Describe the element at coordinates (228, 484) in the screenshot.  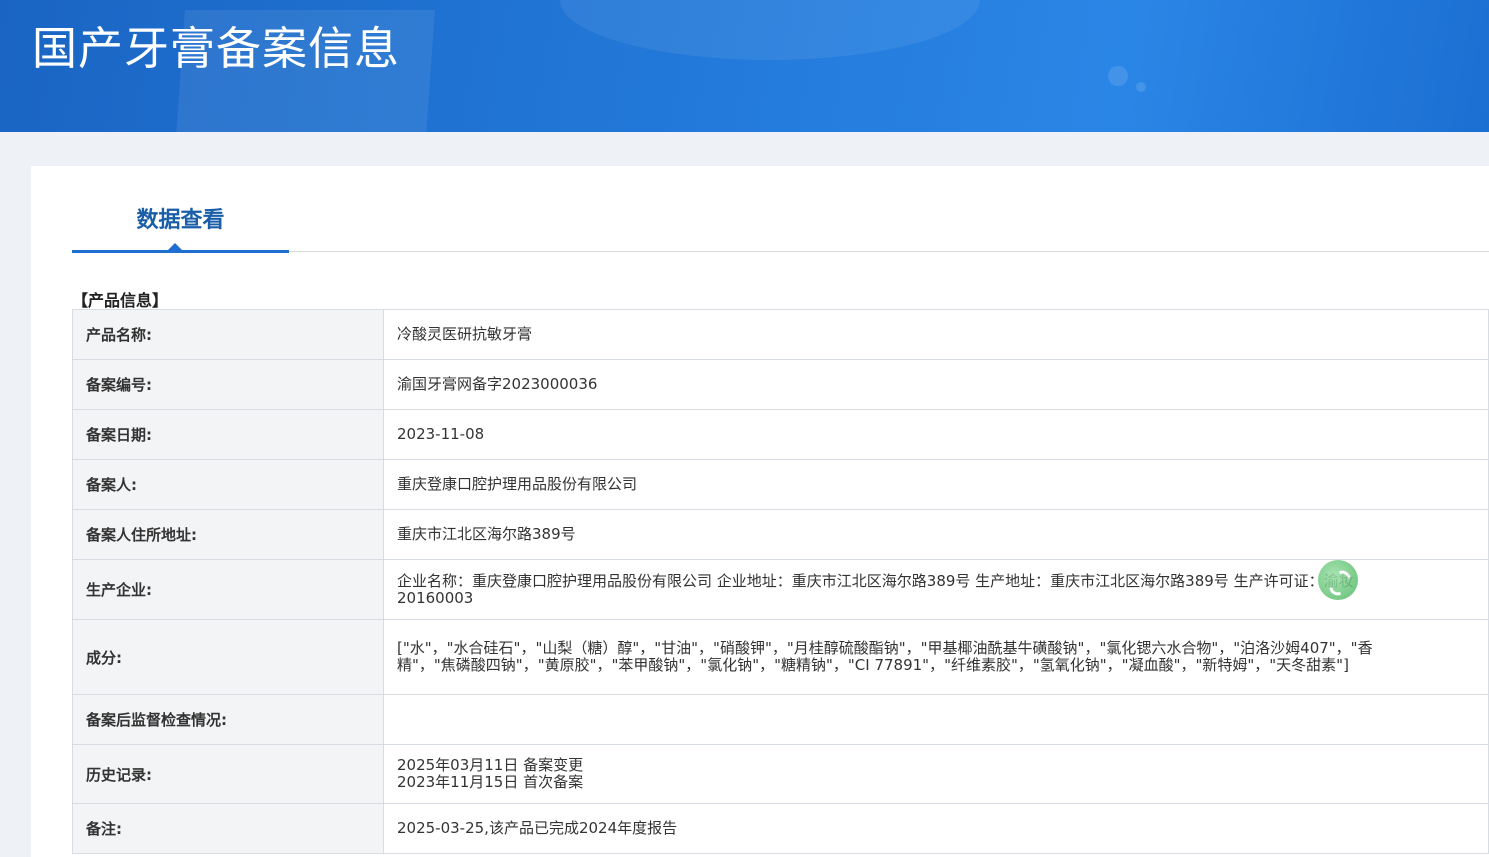
I see `field-label: 备案人:` at that location.